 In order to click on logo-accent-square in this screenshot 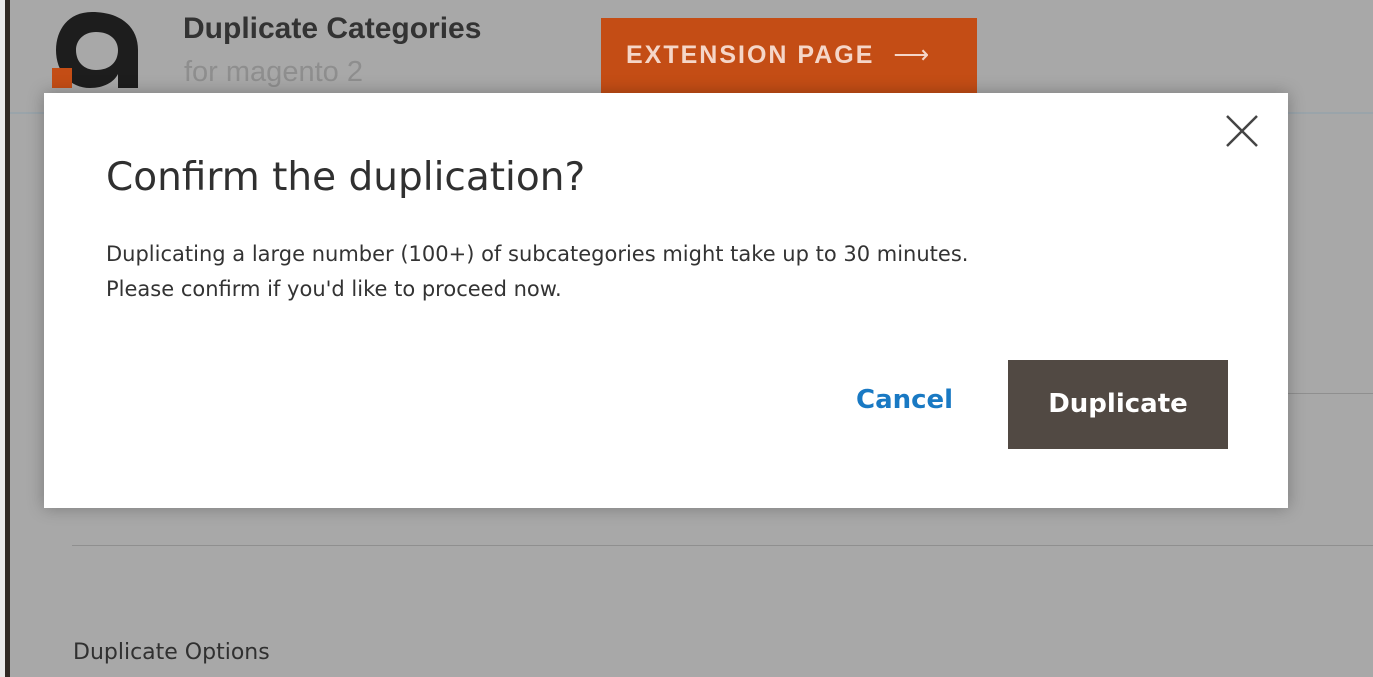, I will do `click(62, 78)`.